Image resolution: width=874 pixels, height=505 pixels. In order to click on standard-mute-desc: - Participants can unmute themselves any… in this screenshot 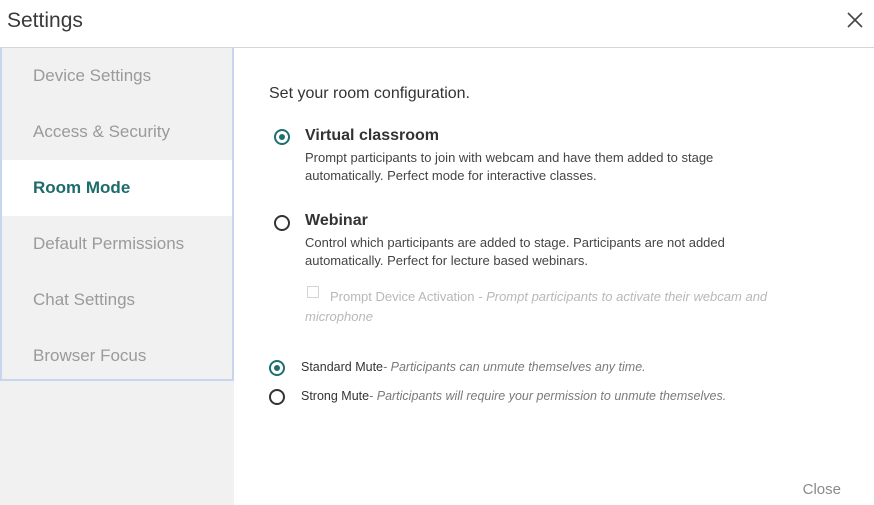, I will do `click(514, 367)`.